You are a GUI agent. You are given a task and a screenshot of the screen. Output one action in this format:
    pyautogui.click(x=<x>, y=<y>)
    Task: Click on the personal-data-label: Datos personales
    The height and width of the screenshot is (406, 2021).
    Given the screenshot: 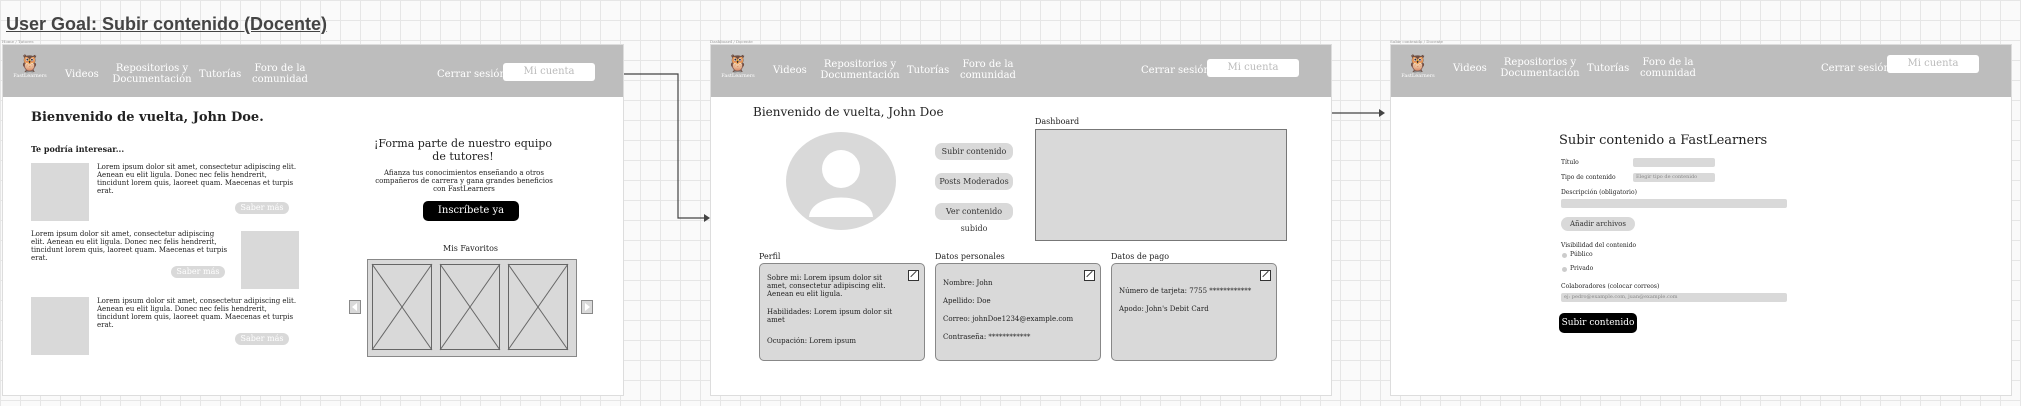 What is the action you would take?
    pyautogui.click(x=970, y=256)
    